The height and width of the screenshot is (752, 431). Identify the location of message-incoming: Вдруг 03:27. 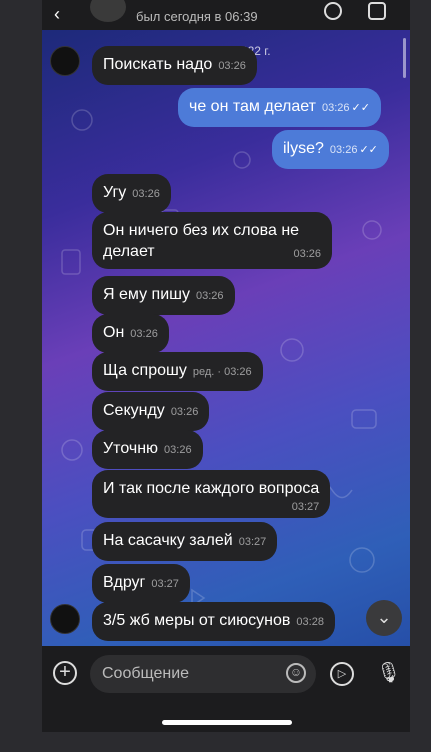
(141, 583).